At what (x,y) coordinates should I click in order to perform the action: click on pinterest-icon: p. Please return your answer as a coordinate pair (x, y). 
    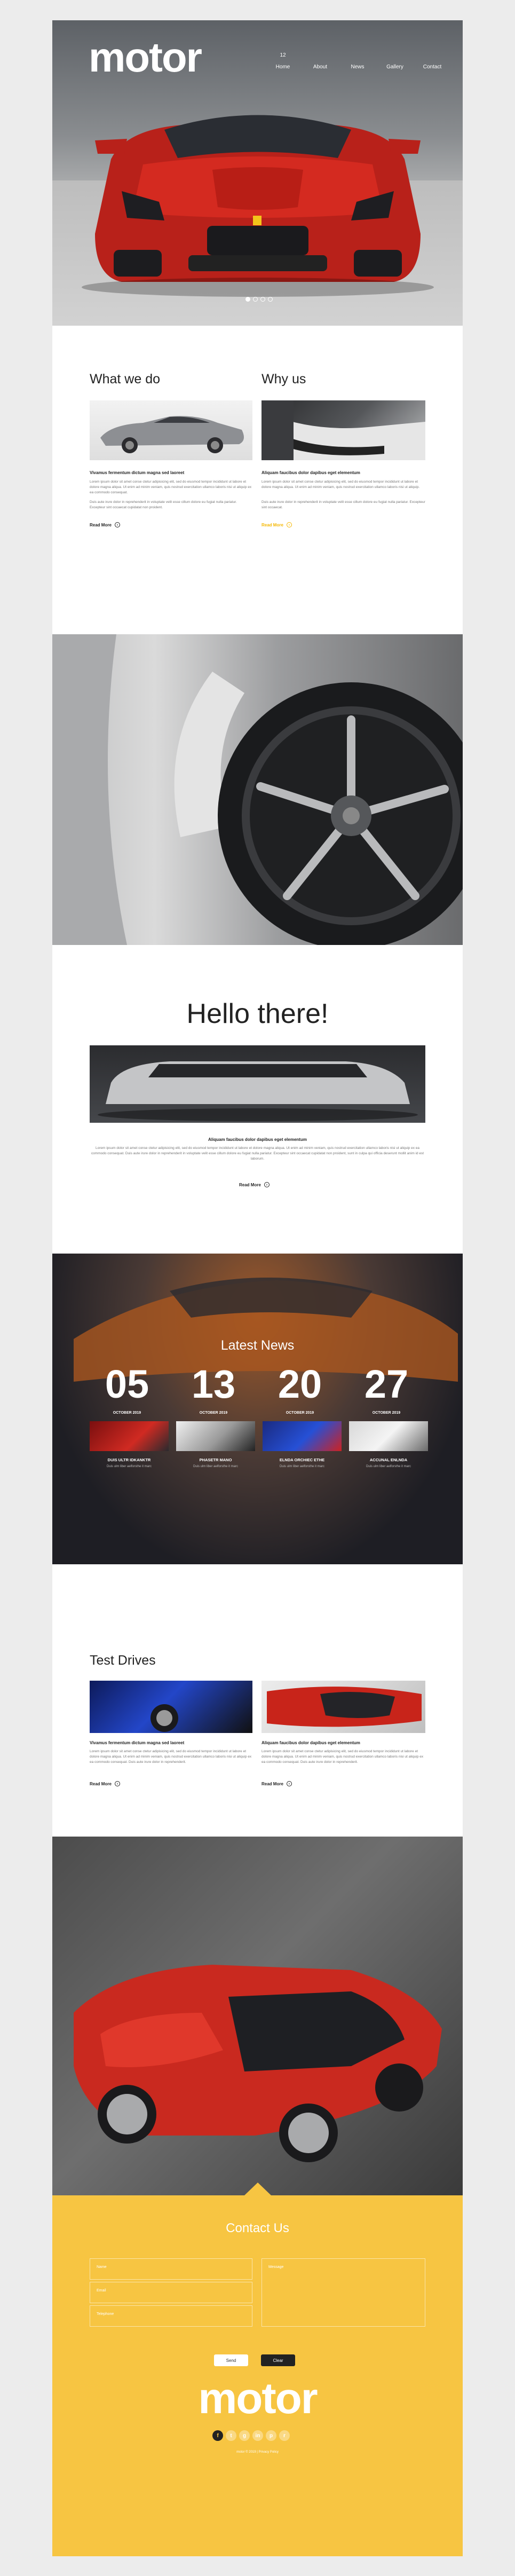
    Looking at the image, I should click on (271, 2436).